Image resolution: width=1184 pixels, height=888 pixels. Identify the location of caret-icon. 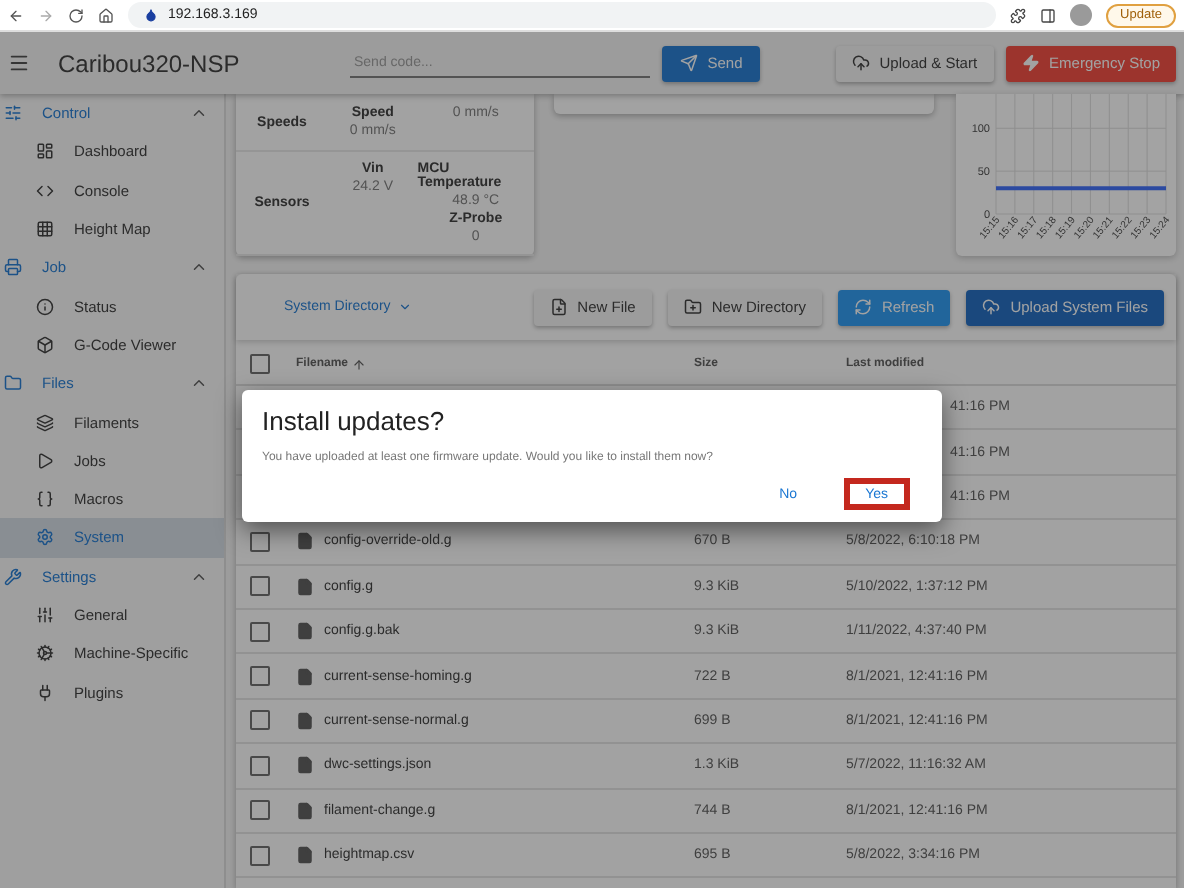
(405, 307).